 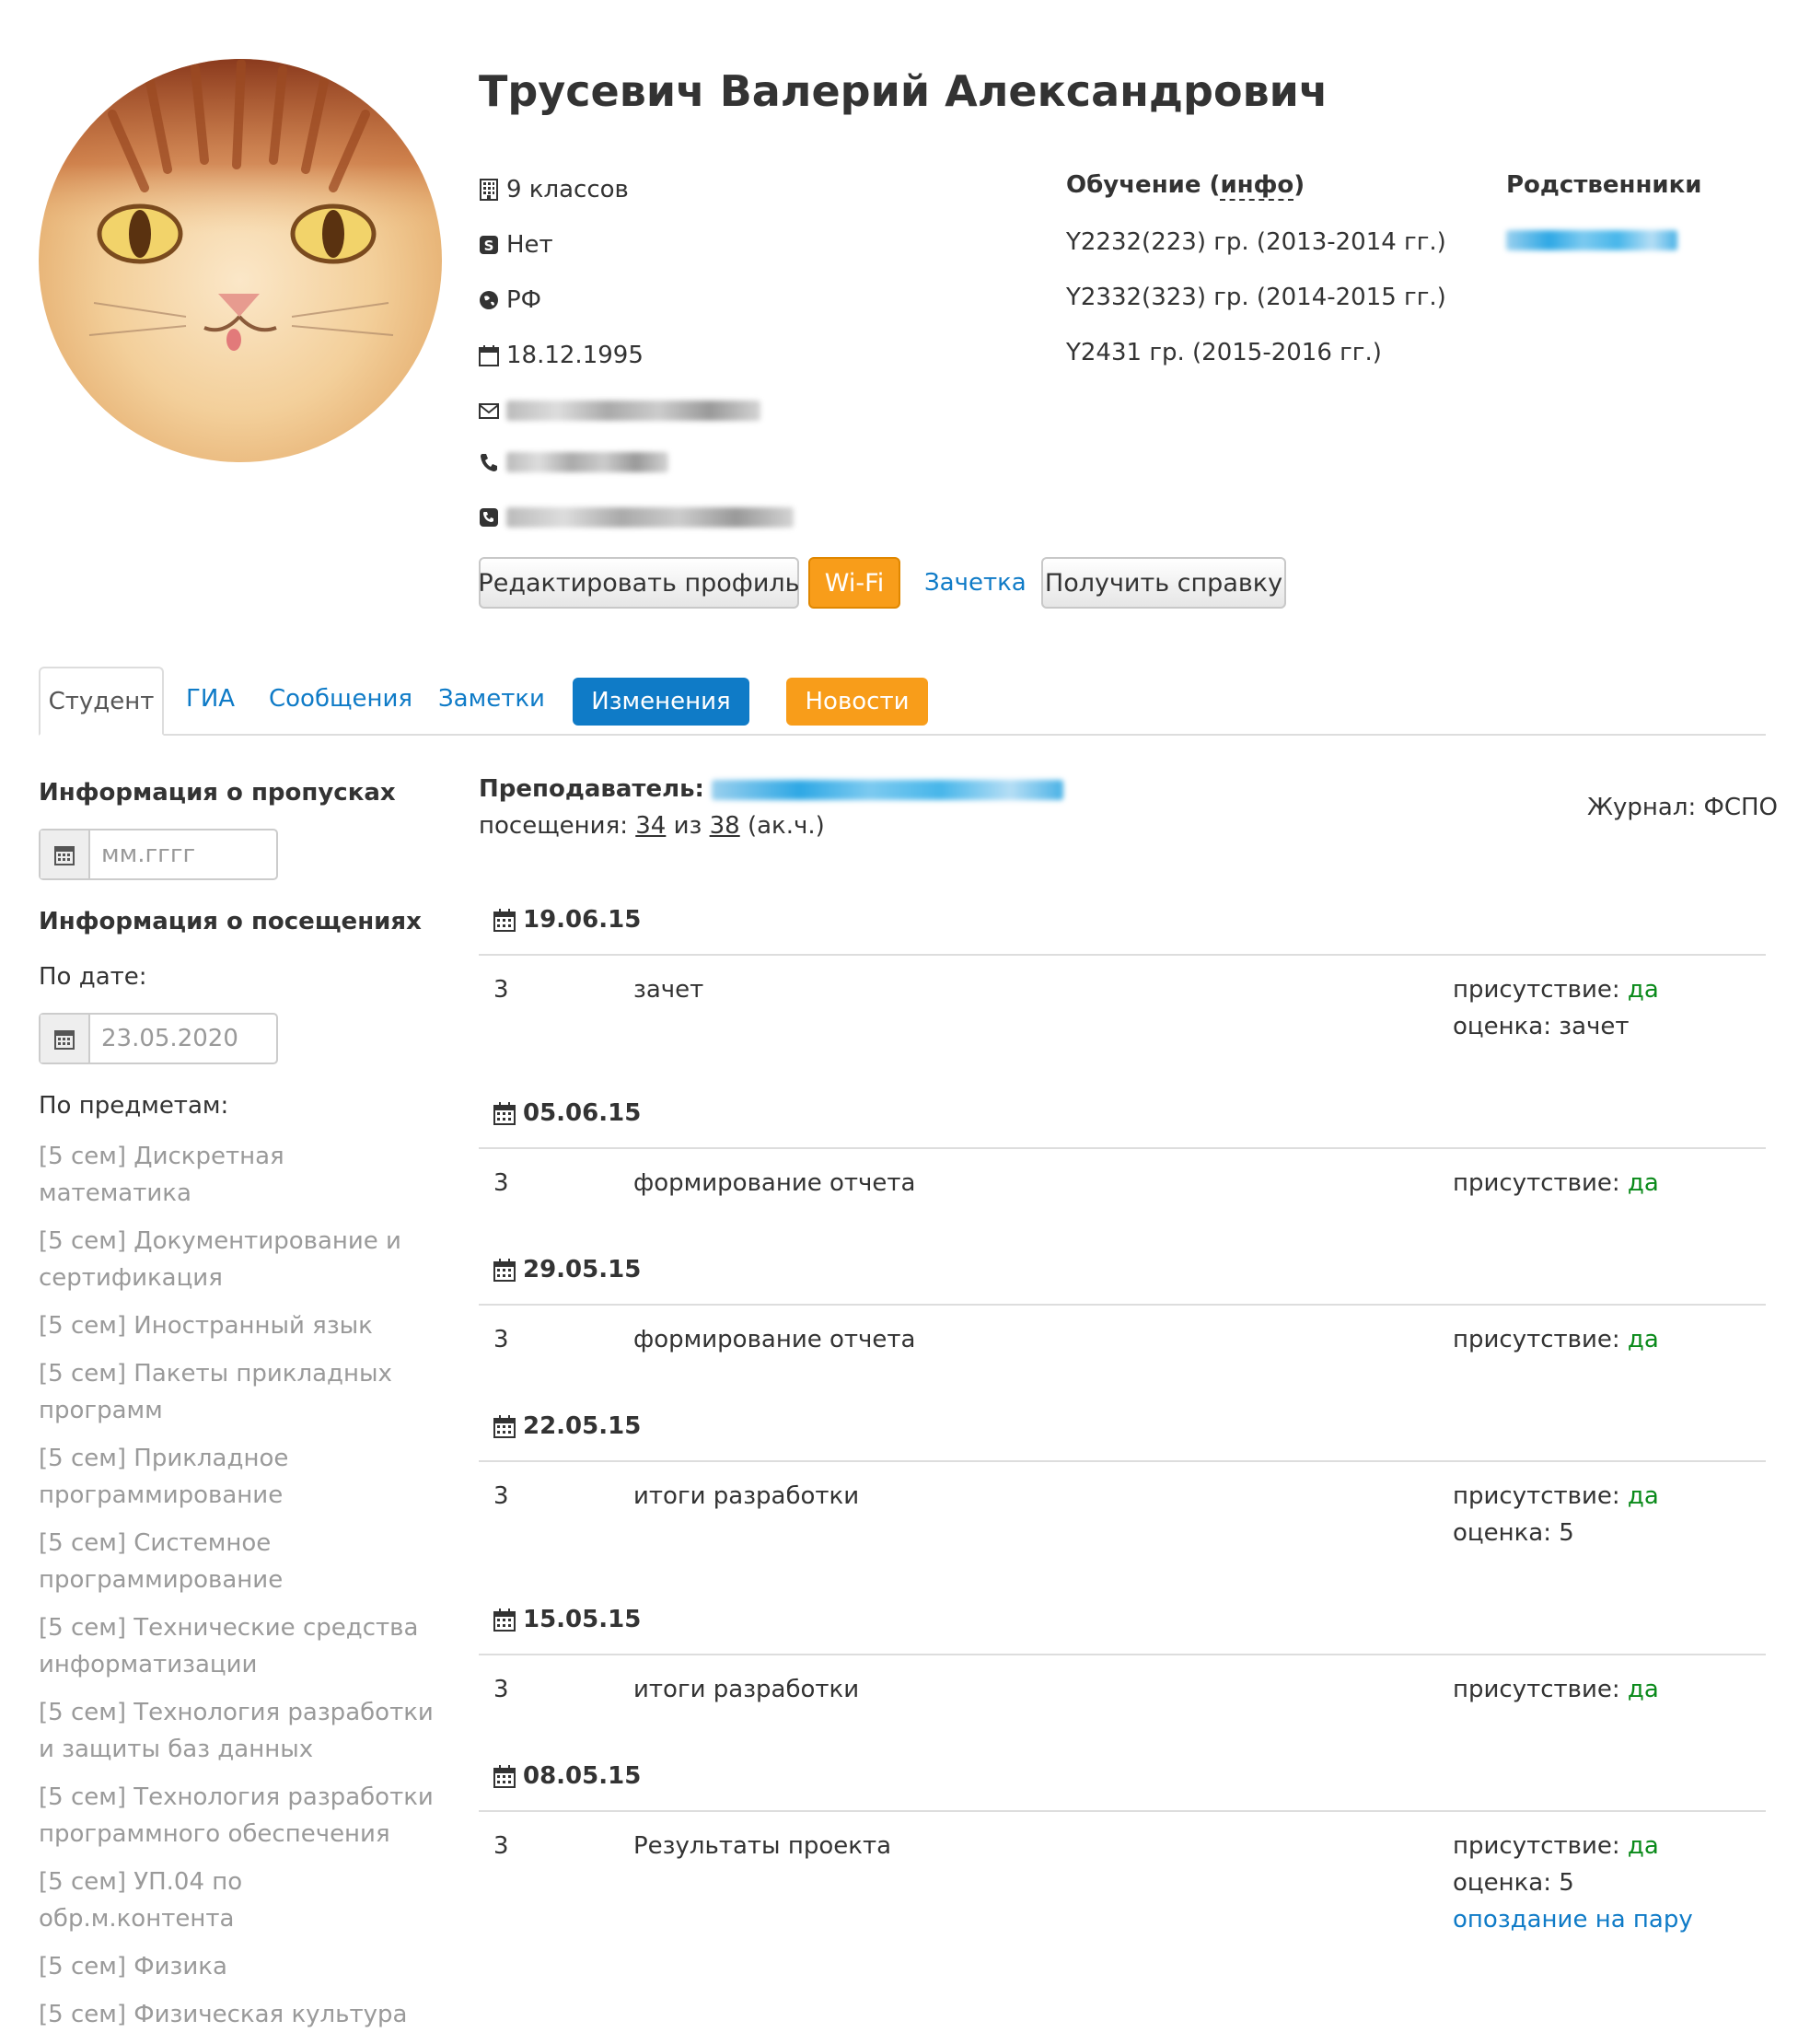 I want to click on teacher-name-redacted, so click(x=888, y=789).